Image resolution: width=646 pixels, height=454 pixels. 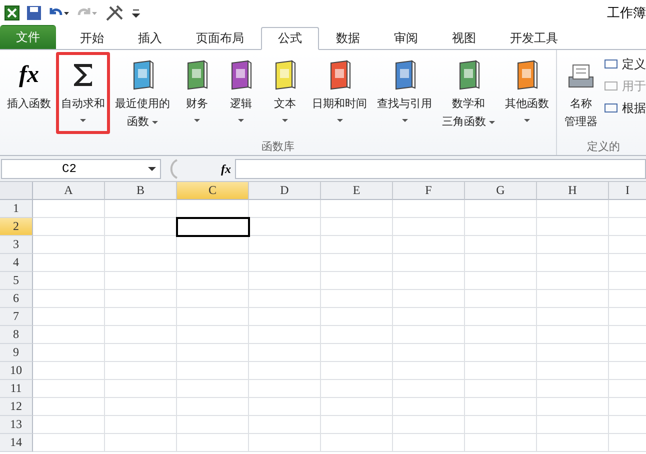 I want to click on row-header: 14, so click(x=16, y=443).